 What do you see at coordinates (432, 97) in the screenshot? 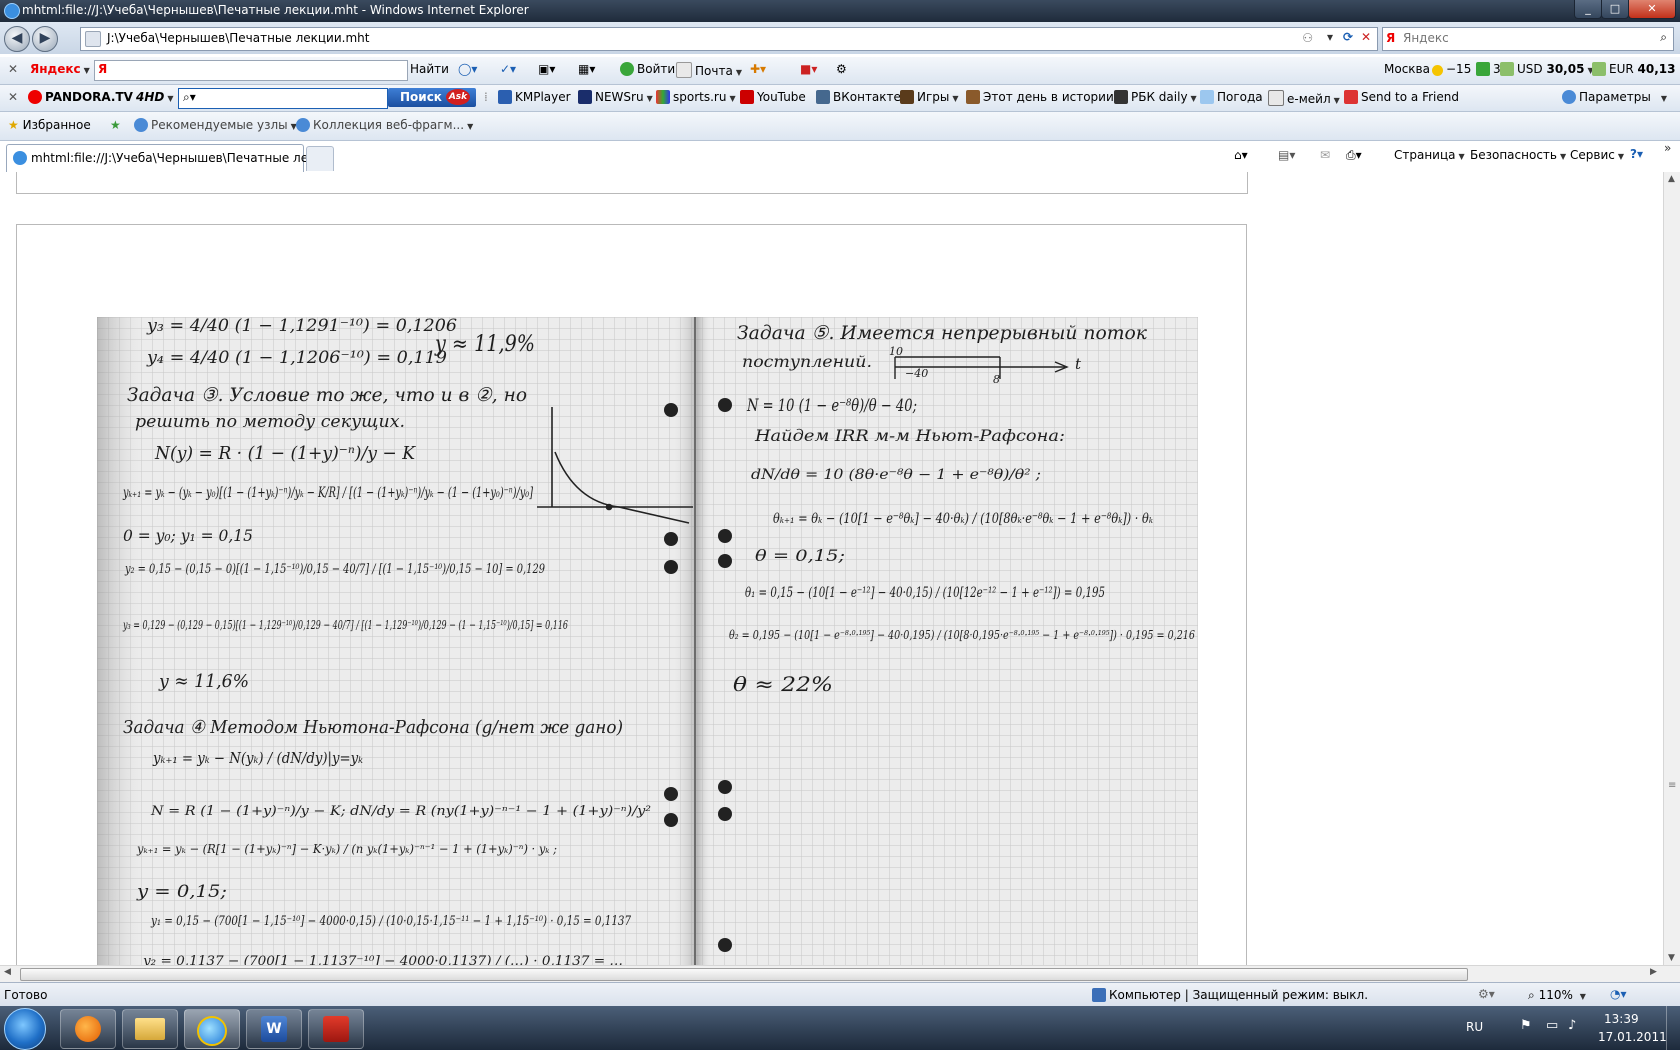
I see `pandora-search-button: Поиск Ask` at bounding box center [432, 97].